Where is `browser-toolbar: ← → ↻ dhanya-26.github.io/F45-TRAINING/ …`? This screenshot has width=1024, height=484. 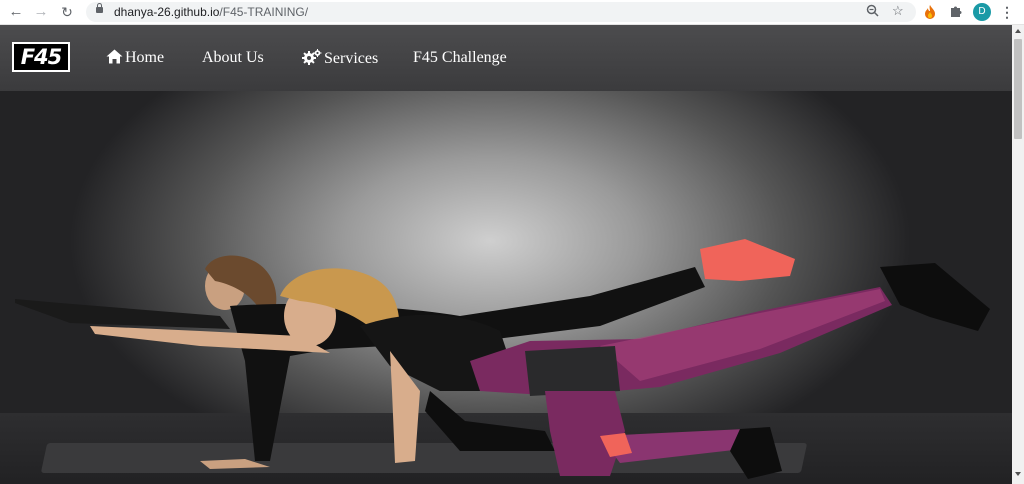
browser-toolbar: ← → ↻ dhanya-26.github.io/F45-TRAINING/ … is located at coordinates (512, 12).